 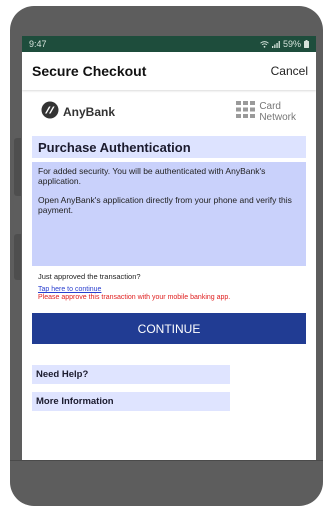 What do you see at coordinates (270, 106) in the screenshot?
I see `network-name-line1: Card` at bounding box center [270, 106].